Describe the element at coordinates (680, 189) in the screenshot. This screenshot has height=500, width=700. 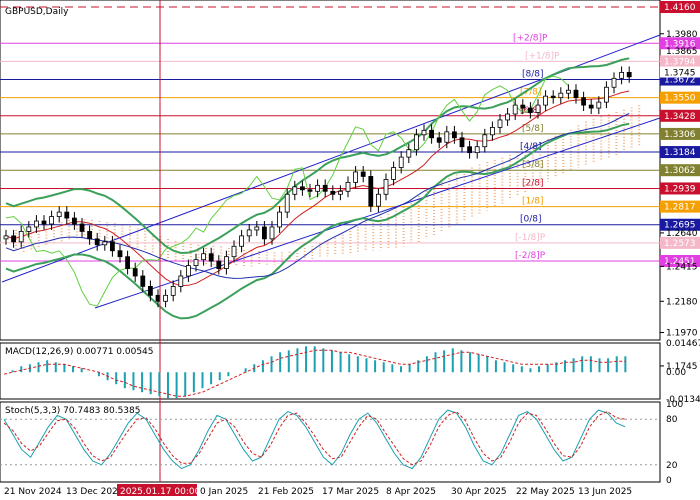
I see `price-tag-text: 1.2939` at that location.